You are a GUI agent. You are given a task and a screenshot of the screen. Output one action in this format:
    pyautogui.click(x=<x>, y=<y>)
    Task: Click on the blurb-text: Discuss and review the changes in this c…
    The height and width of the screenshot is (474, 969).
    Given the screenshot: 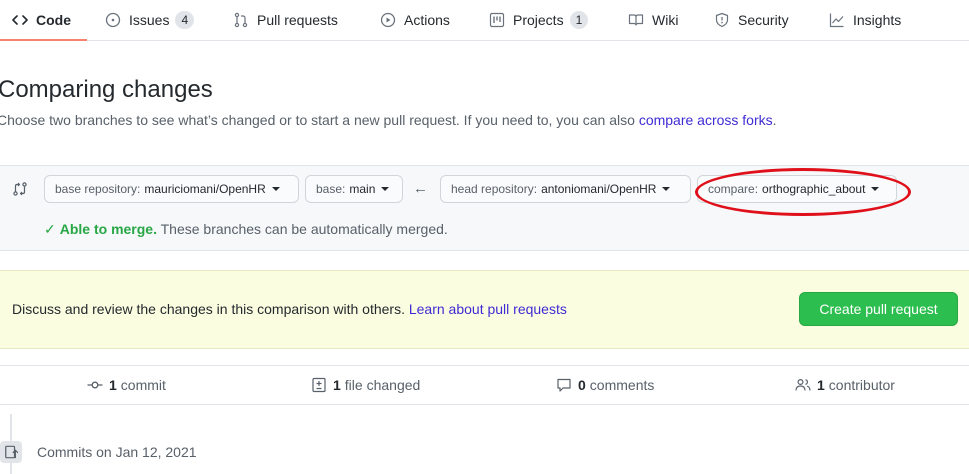 What is the action you would take?
    pyautogui.click(x=289, y=309)
    